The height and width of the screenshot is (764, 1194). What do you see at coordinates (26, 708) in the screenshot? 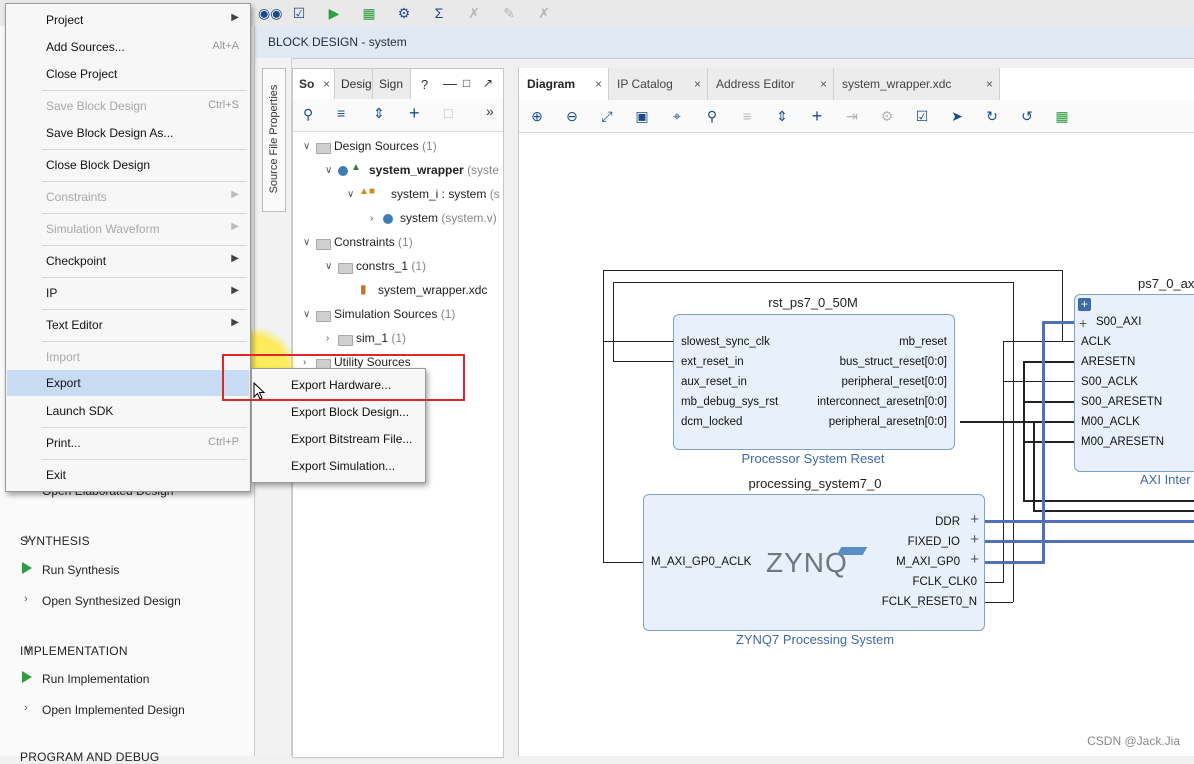
I see `open-implemented-chevron-icon: ›` at bounding box center [26, 708].